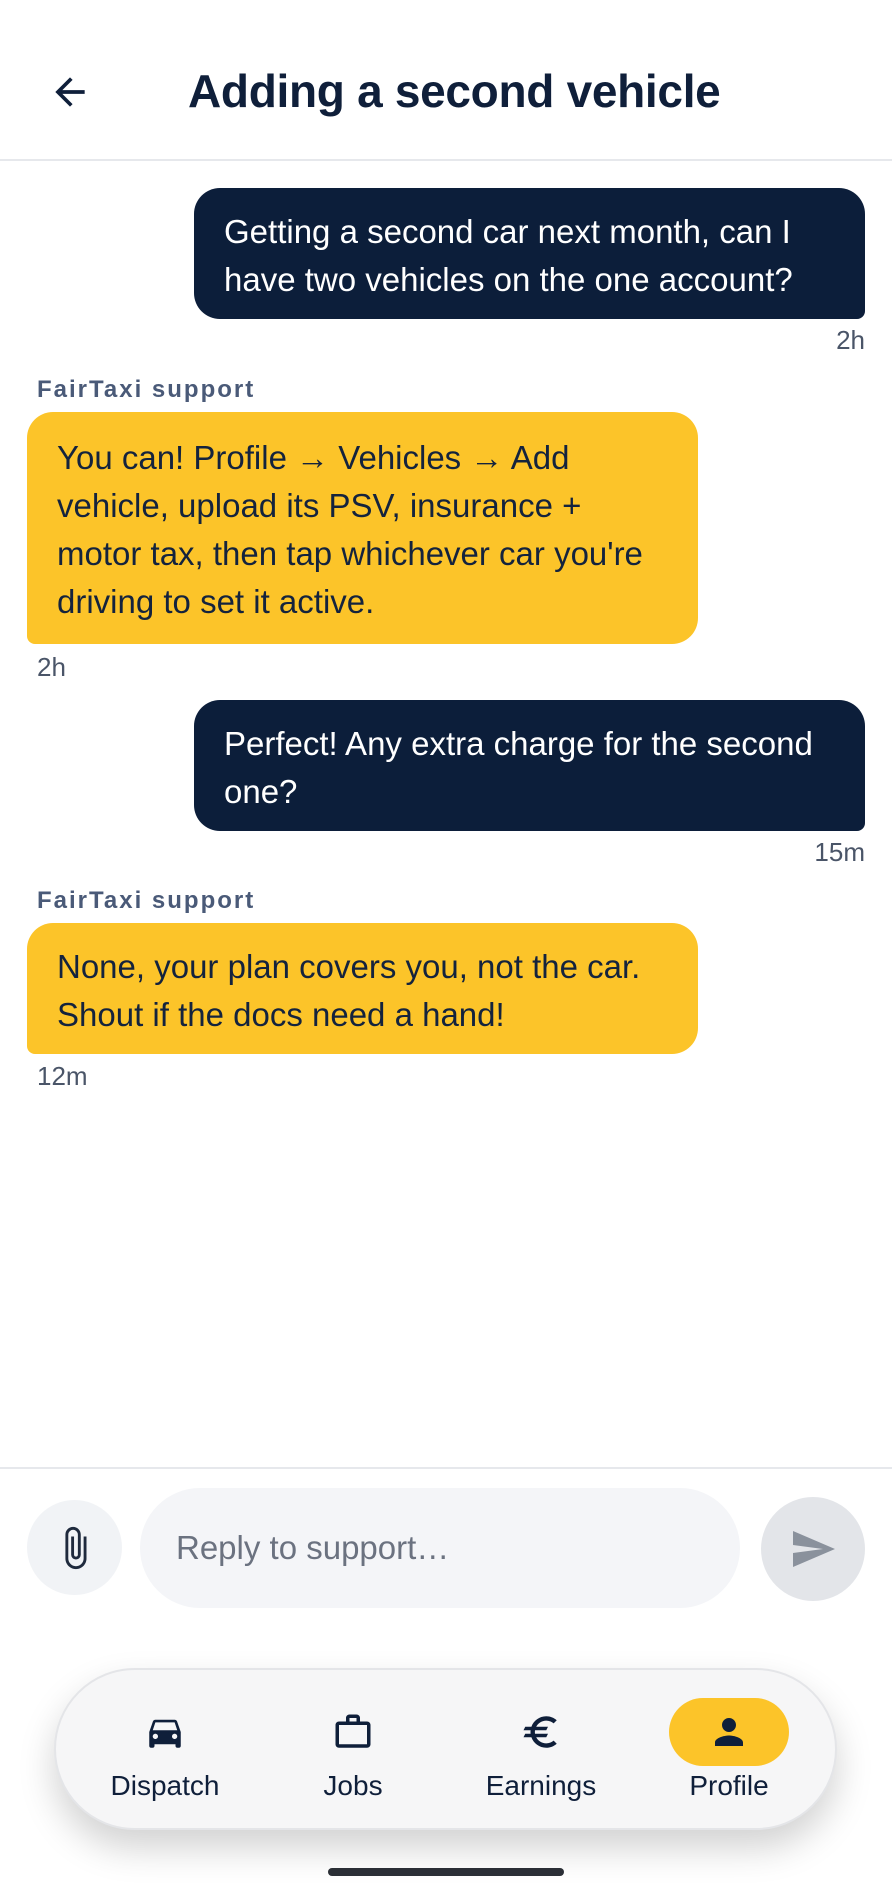 This screenshot has width=892, height=1900. Describe the element at coordinates (165, 1733) in the screenshot. I see `car-icon` at that location.